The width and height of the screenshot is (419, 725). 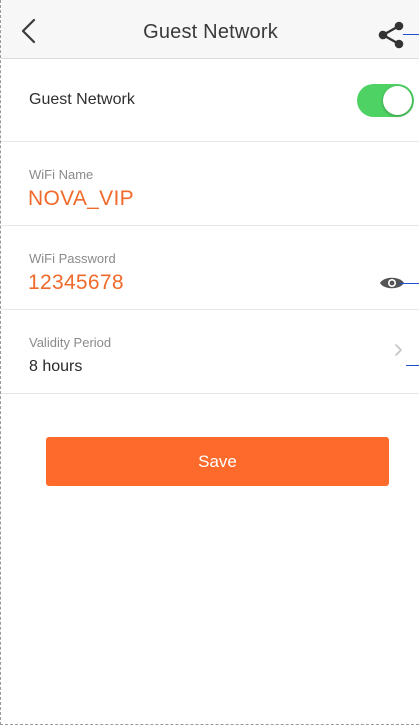 What do you see at coordinates (70, 342) in the screenshot?
I see `validity-period-label: Validity Period` at bounding box center [70, 342].